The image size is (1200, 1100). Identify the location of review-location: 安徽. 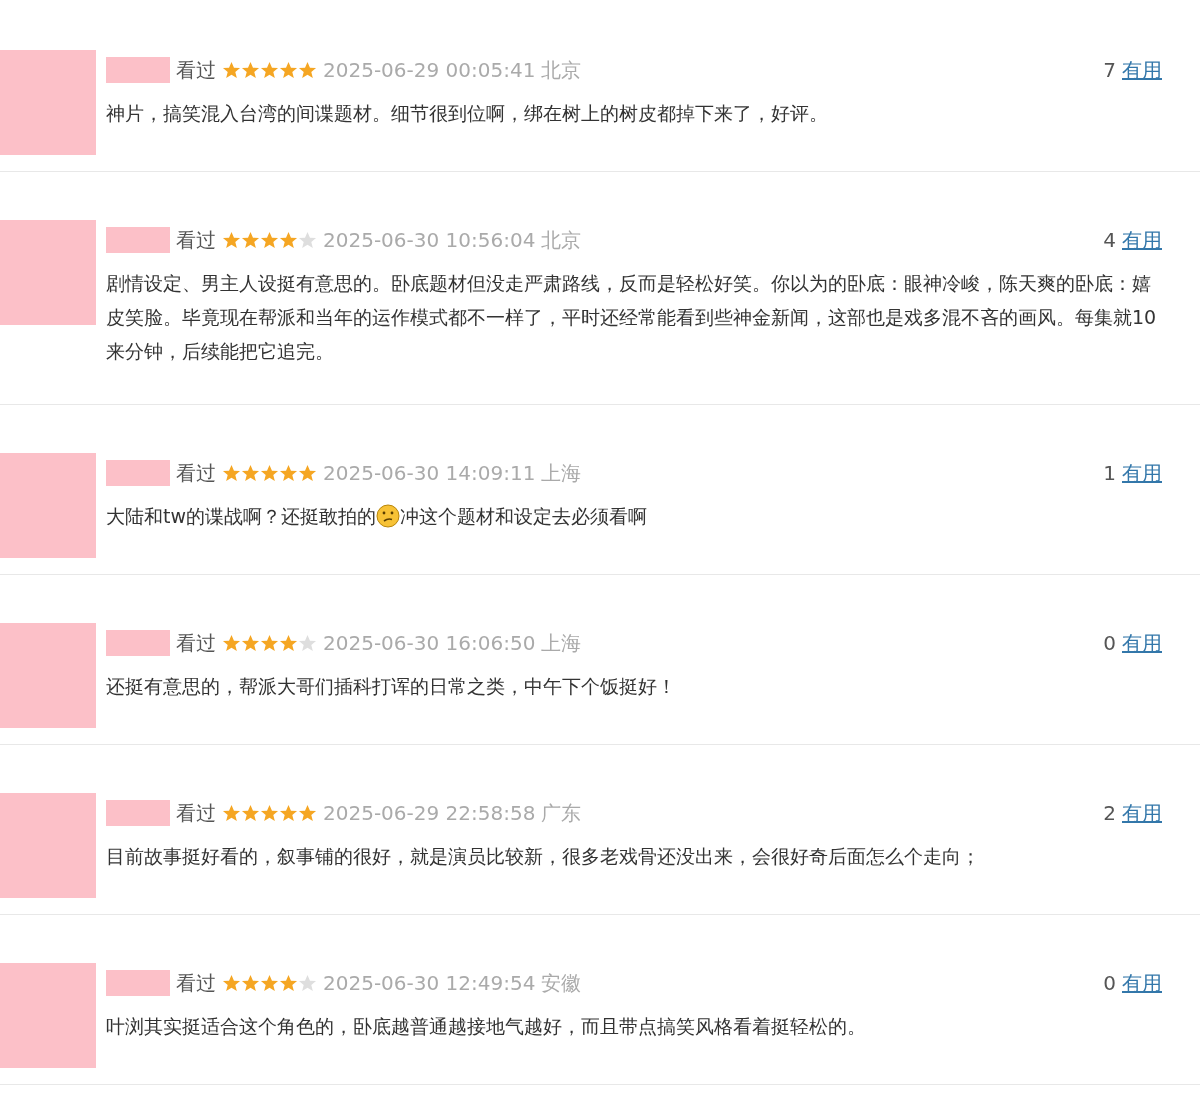
(561, 983).